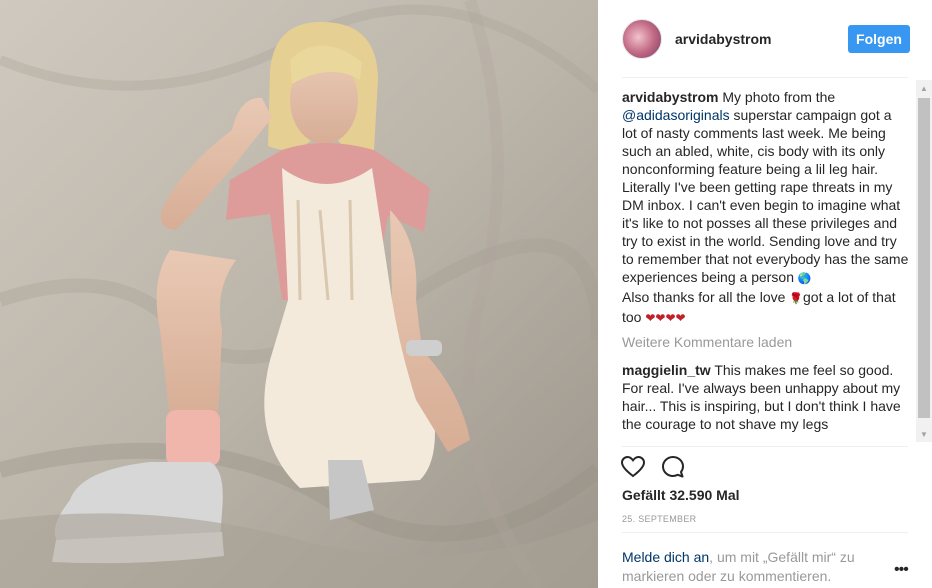  I want to click on rose-emoji: 🌹, so click(796, 299).